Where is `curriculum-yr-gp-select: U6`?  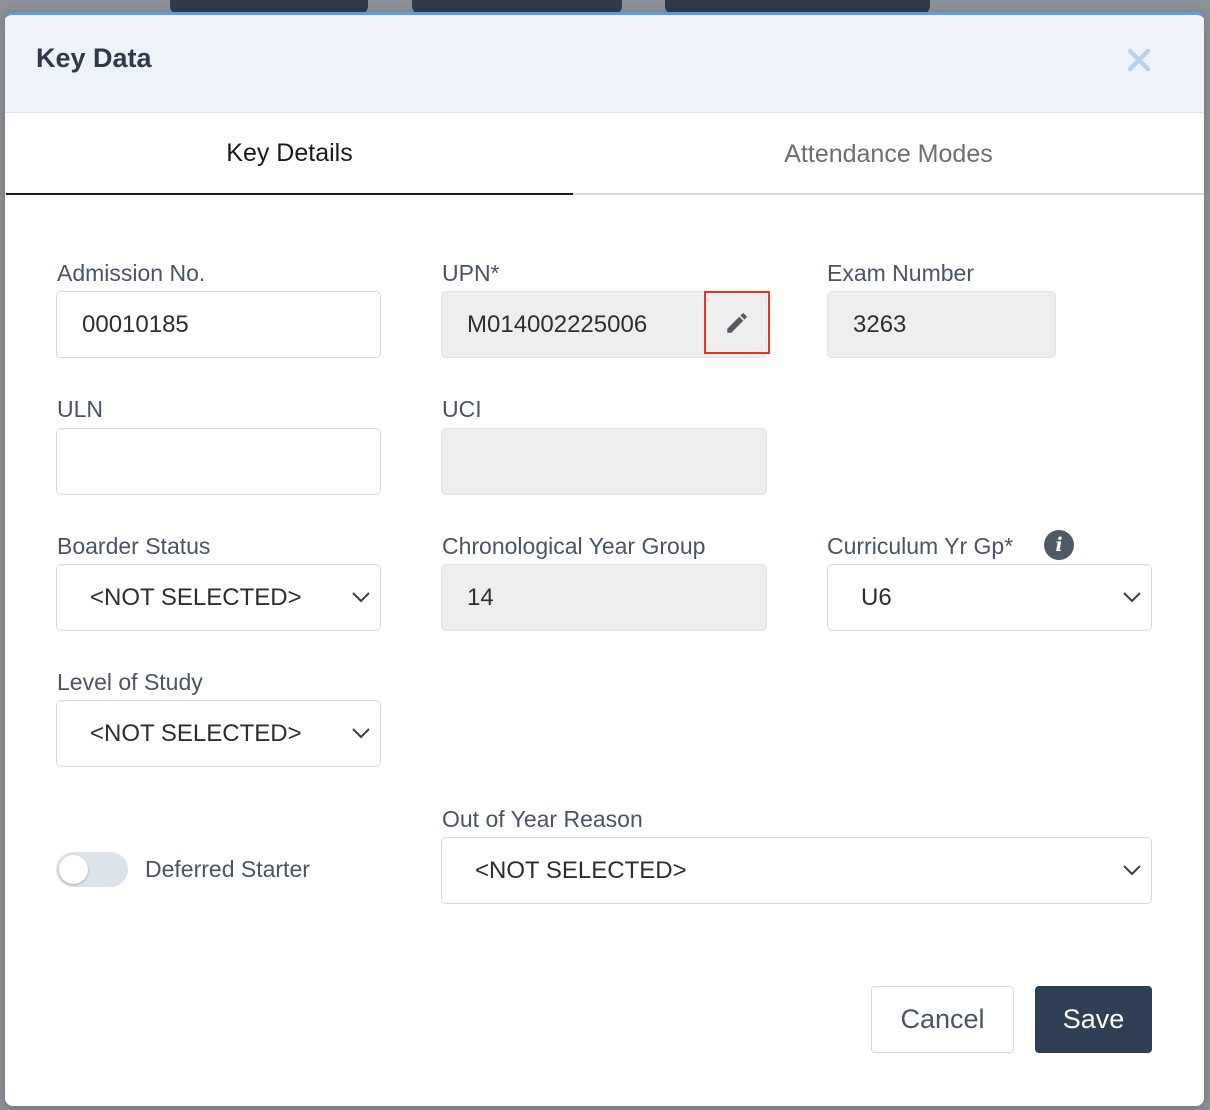
curriculum-yr-gp-select: U6 is located at coordinates (989, 597).